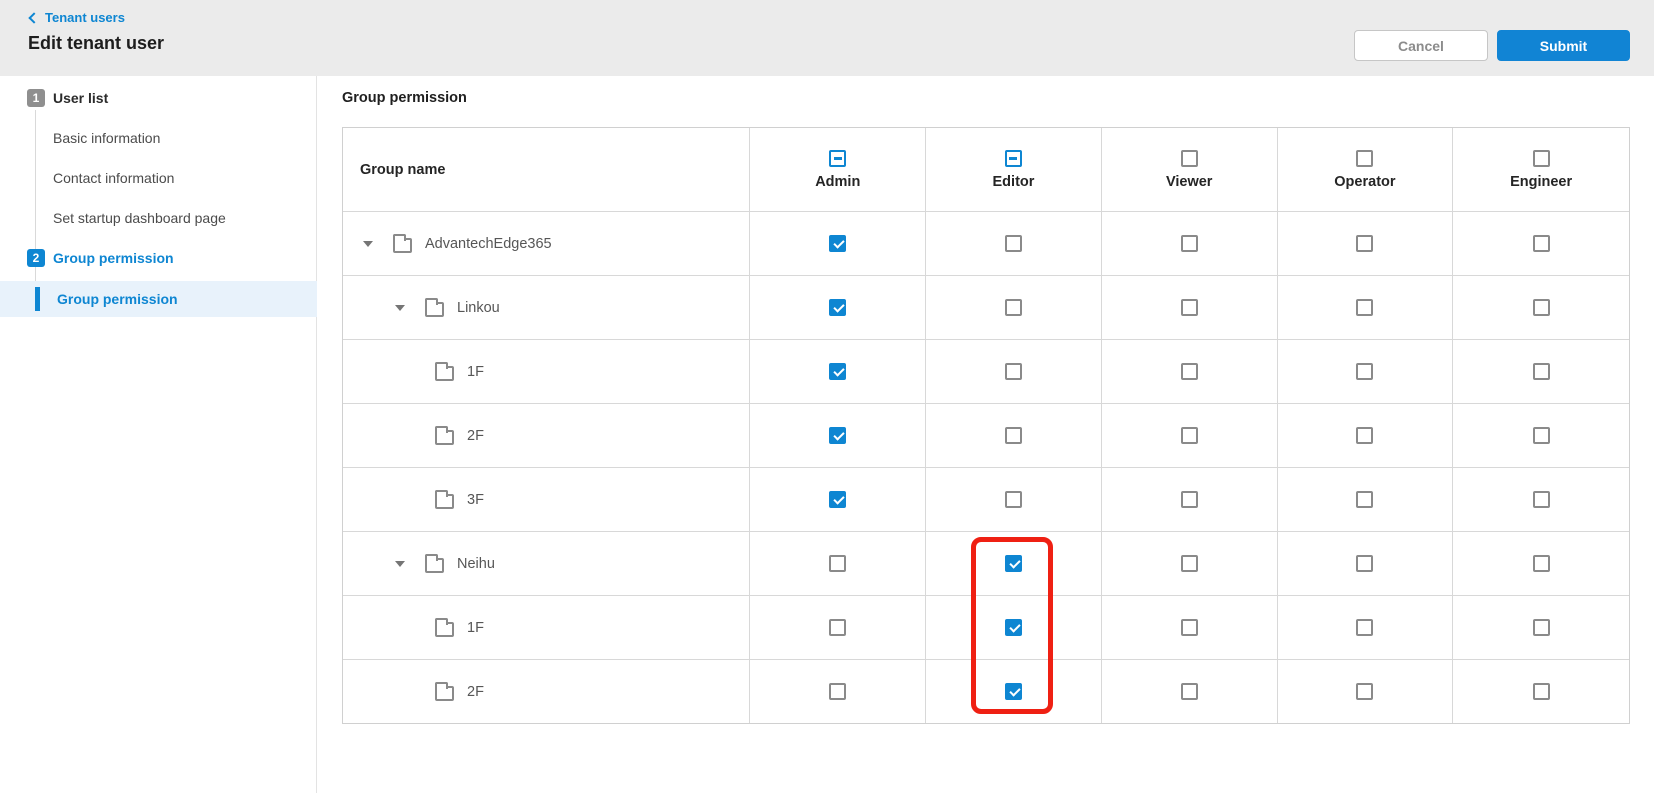 Image resolution: width=1654 pixels, height=793 pixels. I want to click on table-row: Linkou, so click(986, 307).